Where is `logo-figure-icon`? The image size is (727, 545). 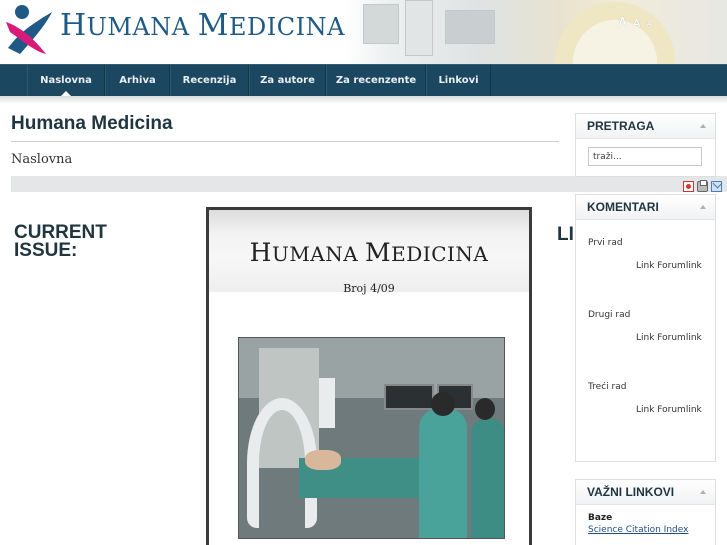
logo-figure-icon is located at coordinates (30, 31).